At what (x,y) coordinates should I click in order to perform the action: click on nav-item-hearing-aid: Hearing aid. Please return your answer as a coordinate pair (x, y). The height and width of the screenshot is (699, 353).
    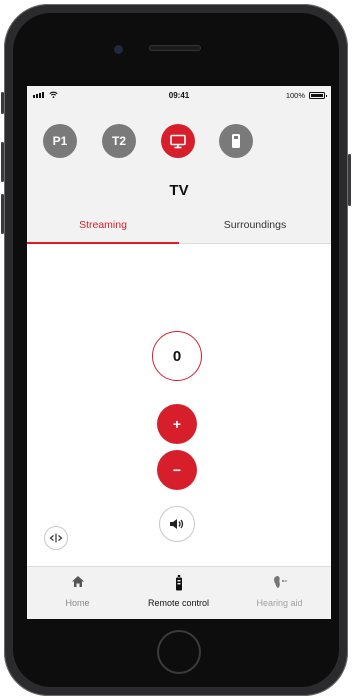
    Looking at the image, I should click on (279, 593).